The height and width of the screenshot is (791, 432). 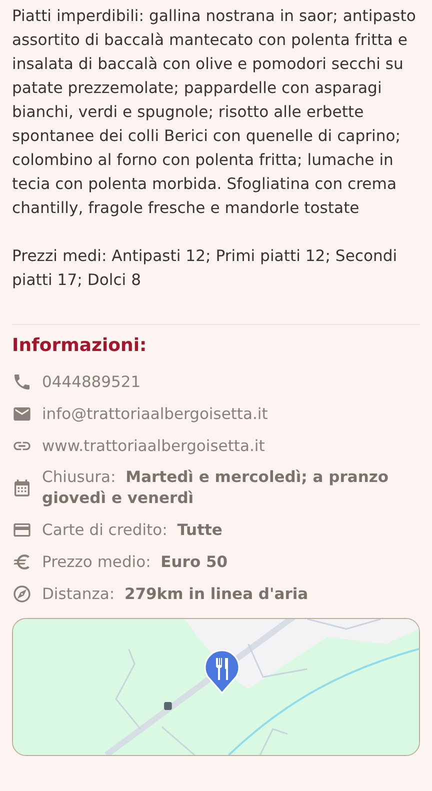 What do you see at coordinates (22, 594) in the screenshot?
I see `compass-icon` at bounding box center [22, 594].